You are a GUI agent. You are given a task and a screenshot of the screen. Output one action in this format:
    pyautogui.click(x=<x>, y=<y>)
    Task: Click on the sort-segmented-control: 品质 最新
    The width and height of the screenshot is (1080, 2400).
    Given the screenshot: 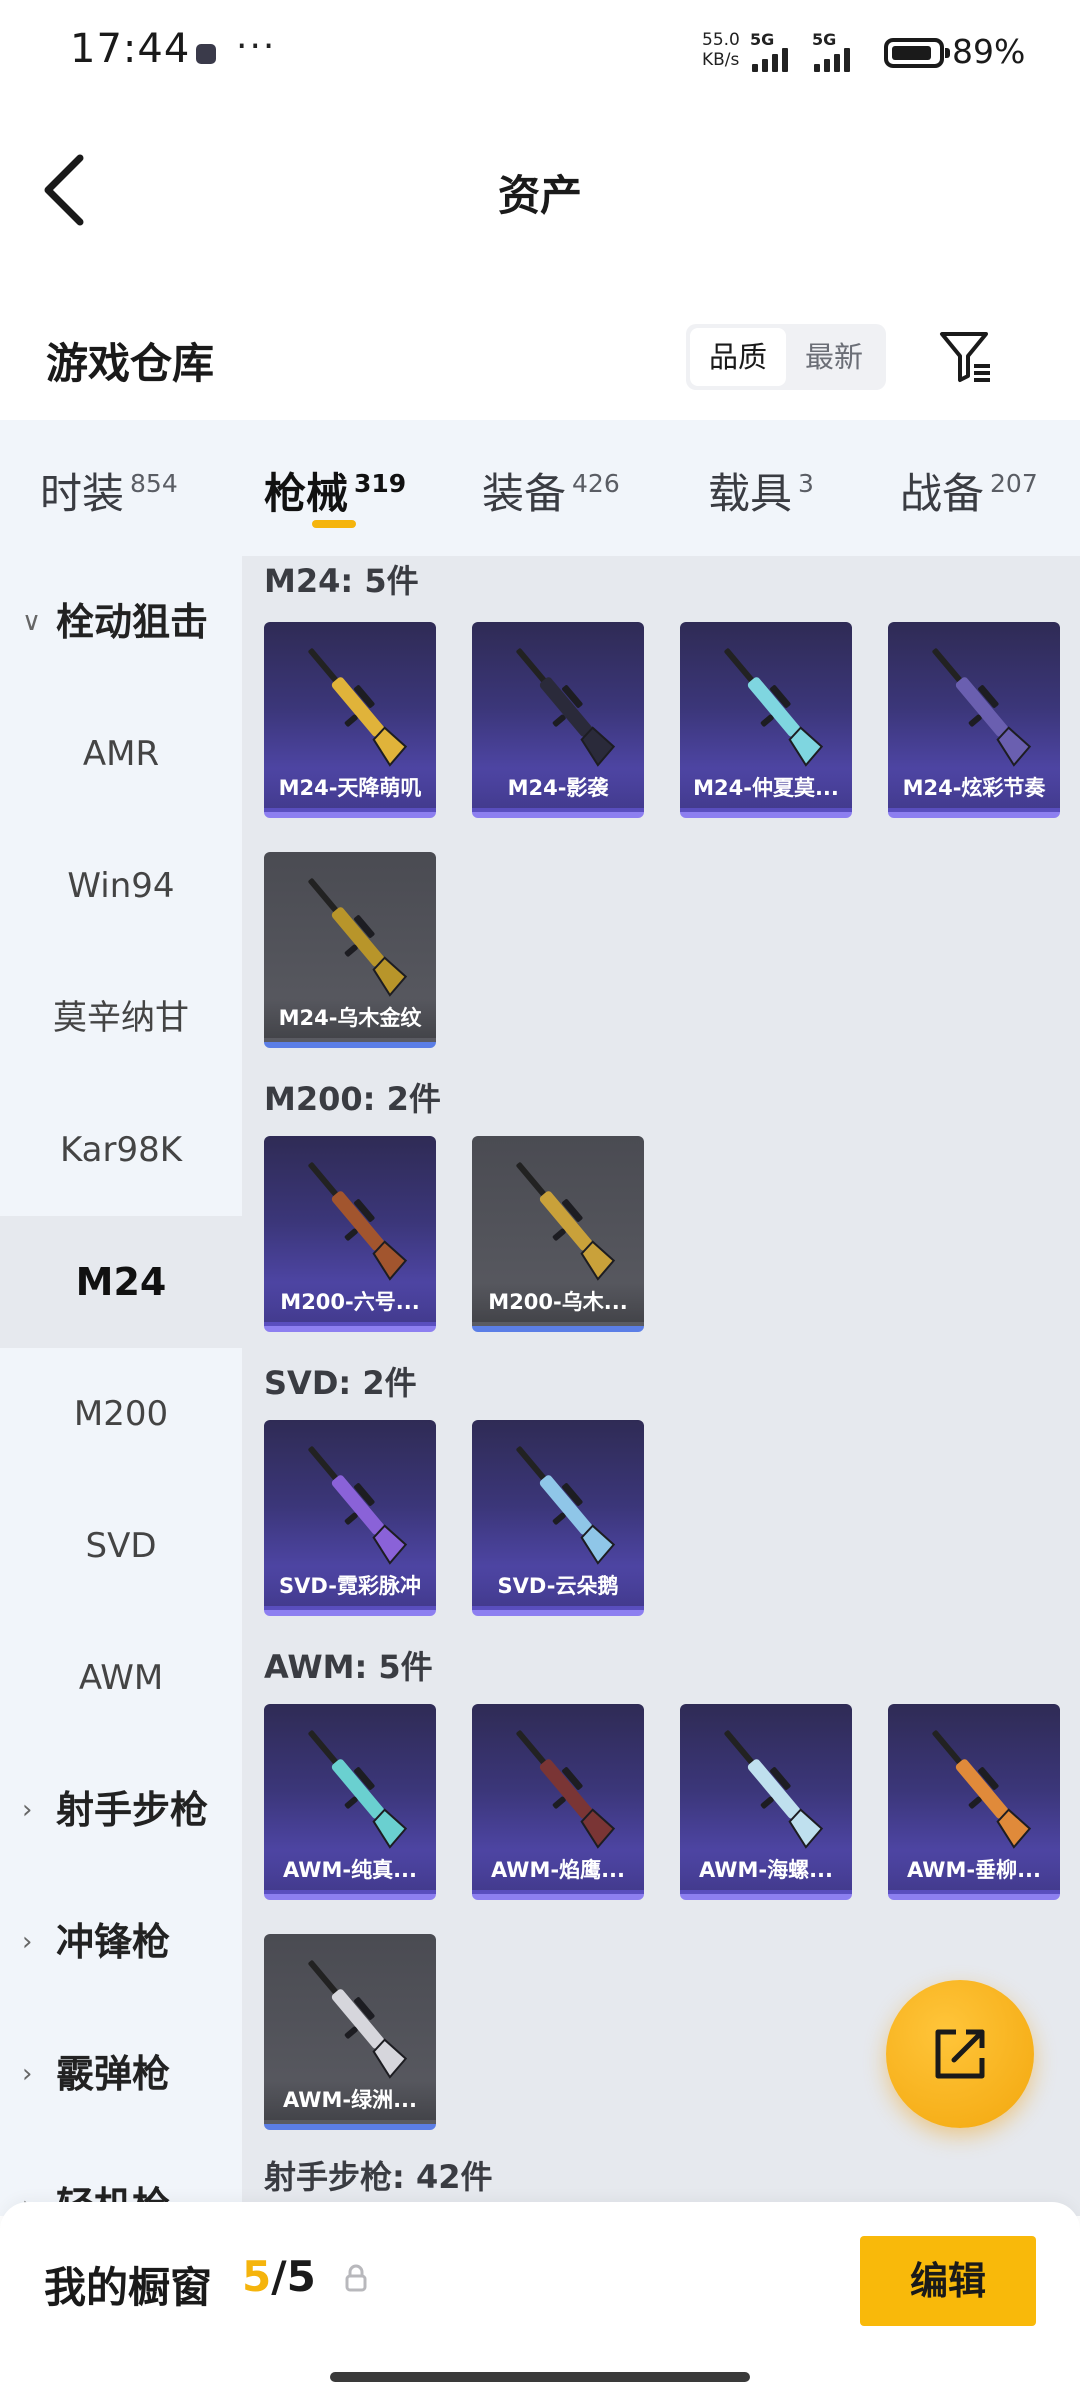 What is the action you would take?
    pyautogui.click(x=786, y=357)
    